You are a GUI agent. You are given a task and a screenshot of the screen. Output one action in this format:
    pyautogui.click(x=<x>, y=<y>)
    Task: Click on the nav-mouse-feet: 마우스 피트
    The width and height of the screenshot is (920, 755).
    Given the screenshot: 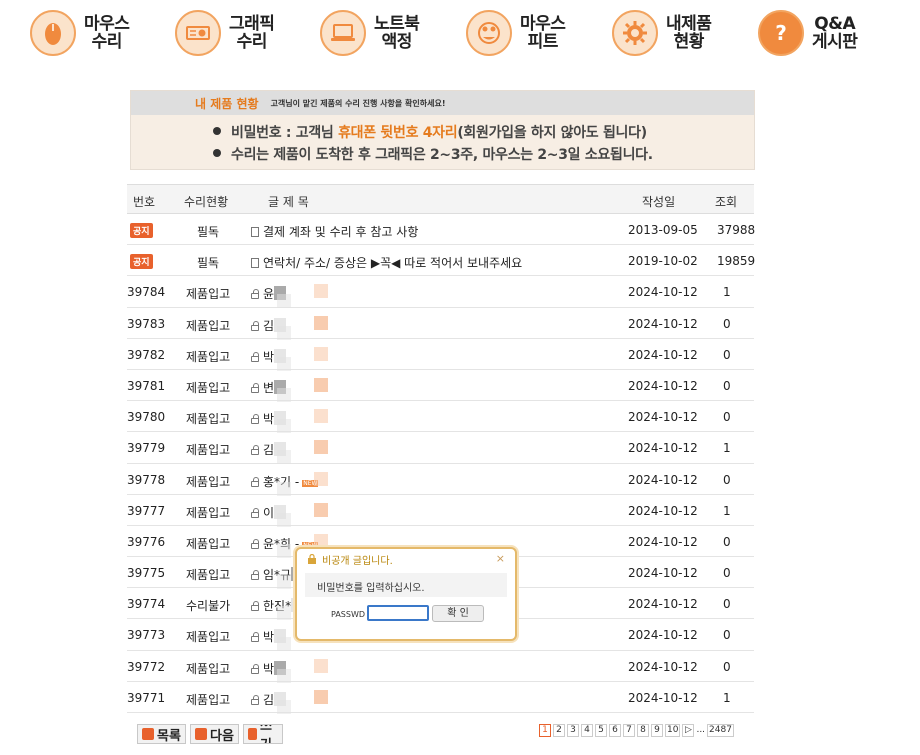 What is the action you would take?
    pyautogui.click(x=516, y=33)
    